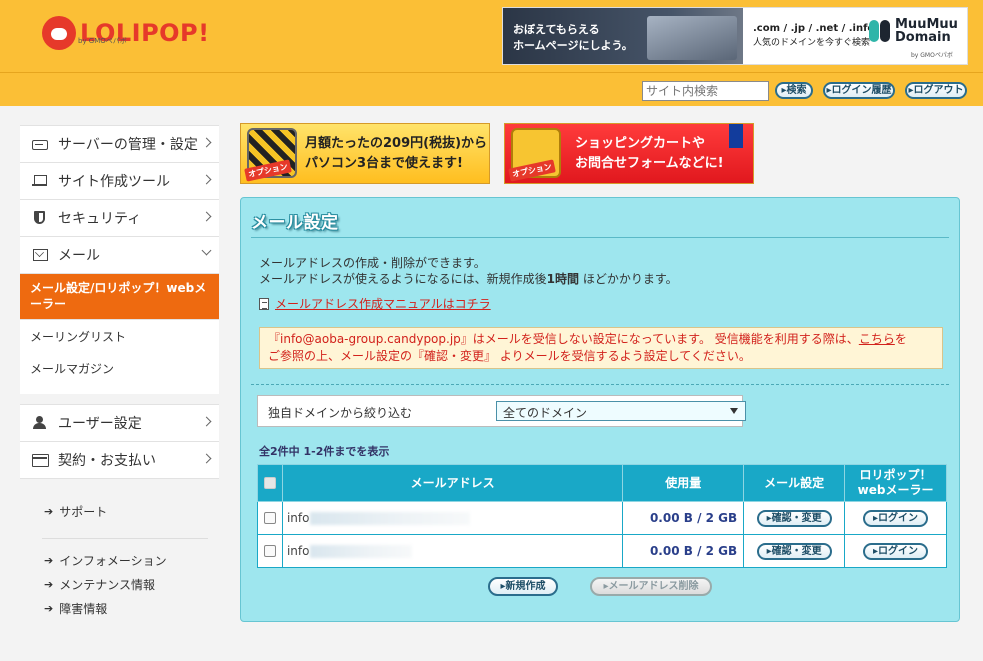 The image size is (983, 661). I want to click on login-cell: ▸ログイン, so click(895, 551).